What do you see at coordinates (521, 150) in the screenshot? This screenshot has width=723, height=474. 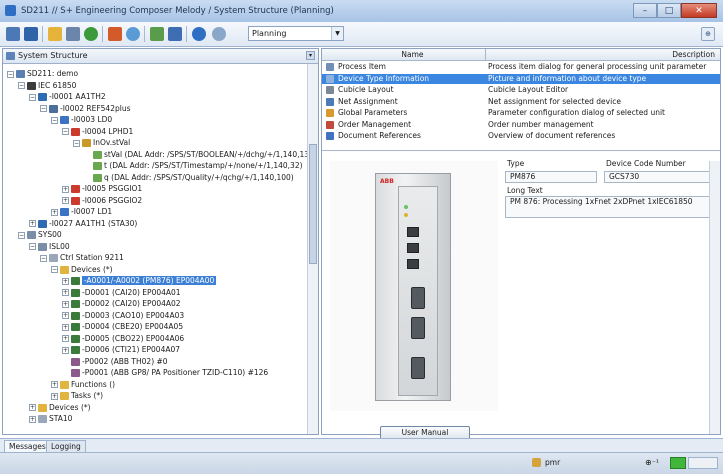 I see `splitter` at bounding box center [521, 150].